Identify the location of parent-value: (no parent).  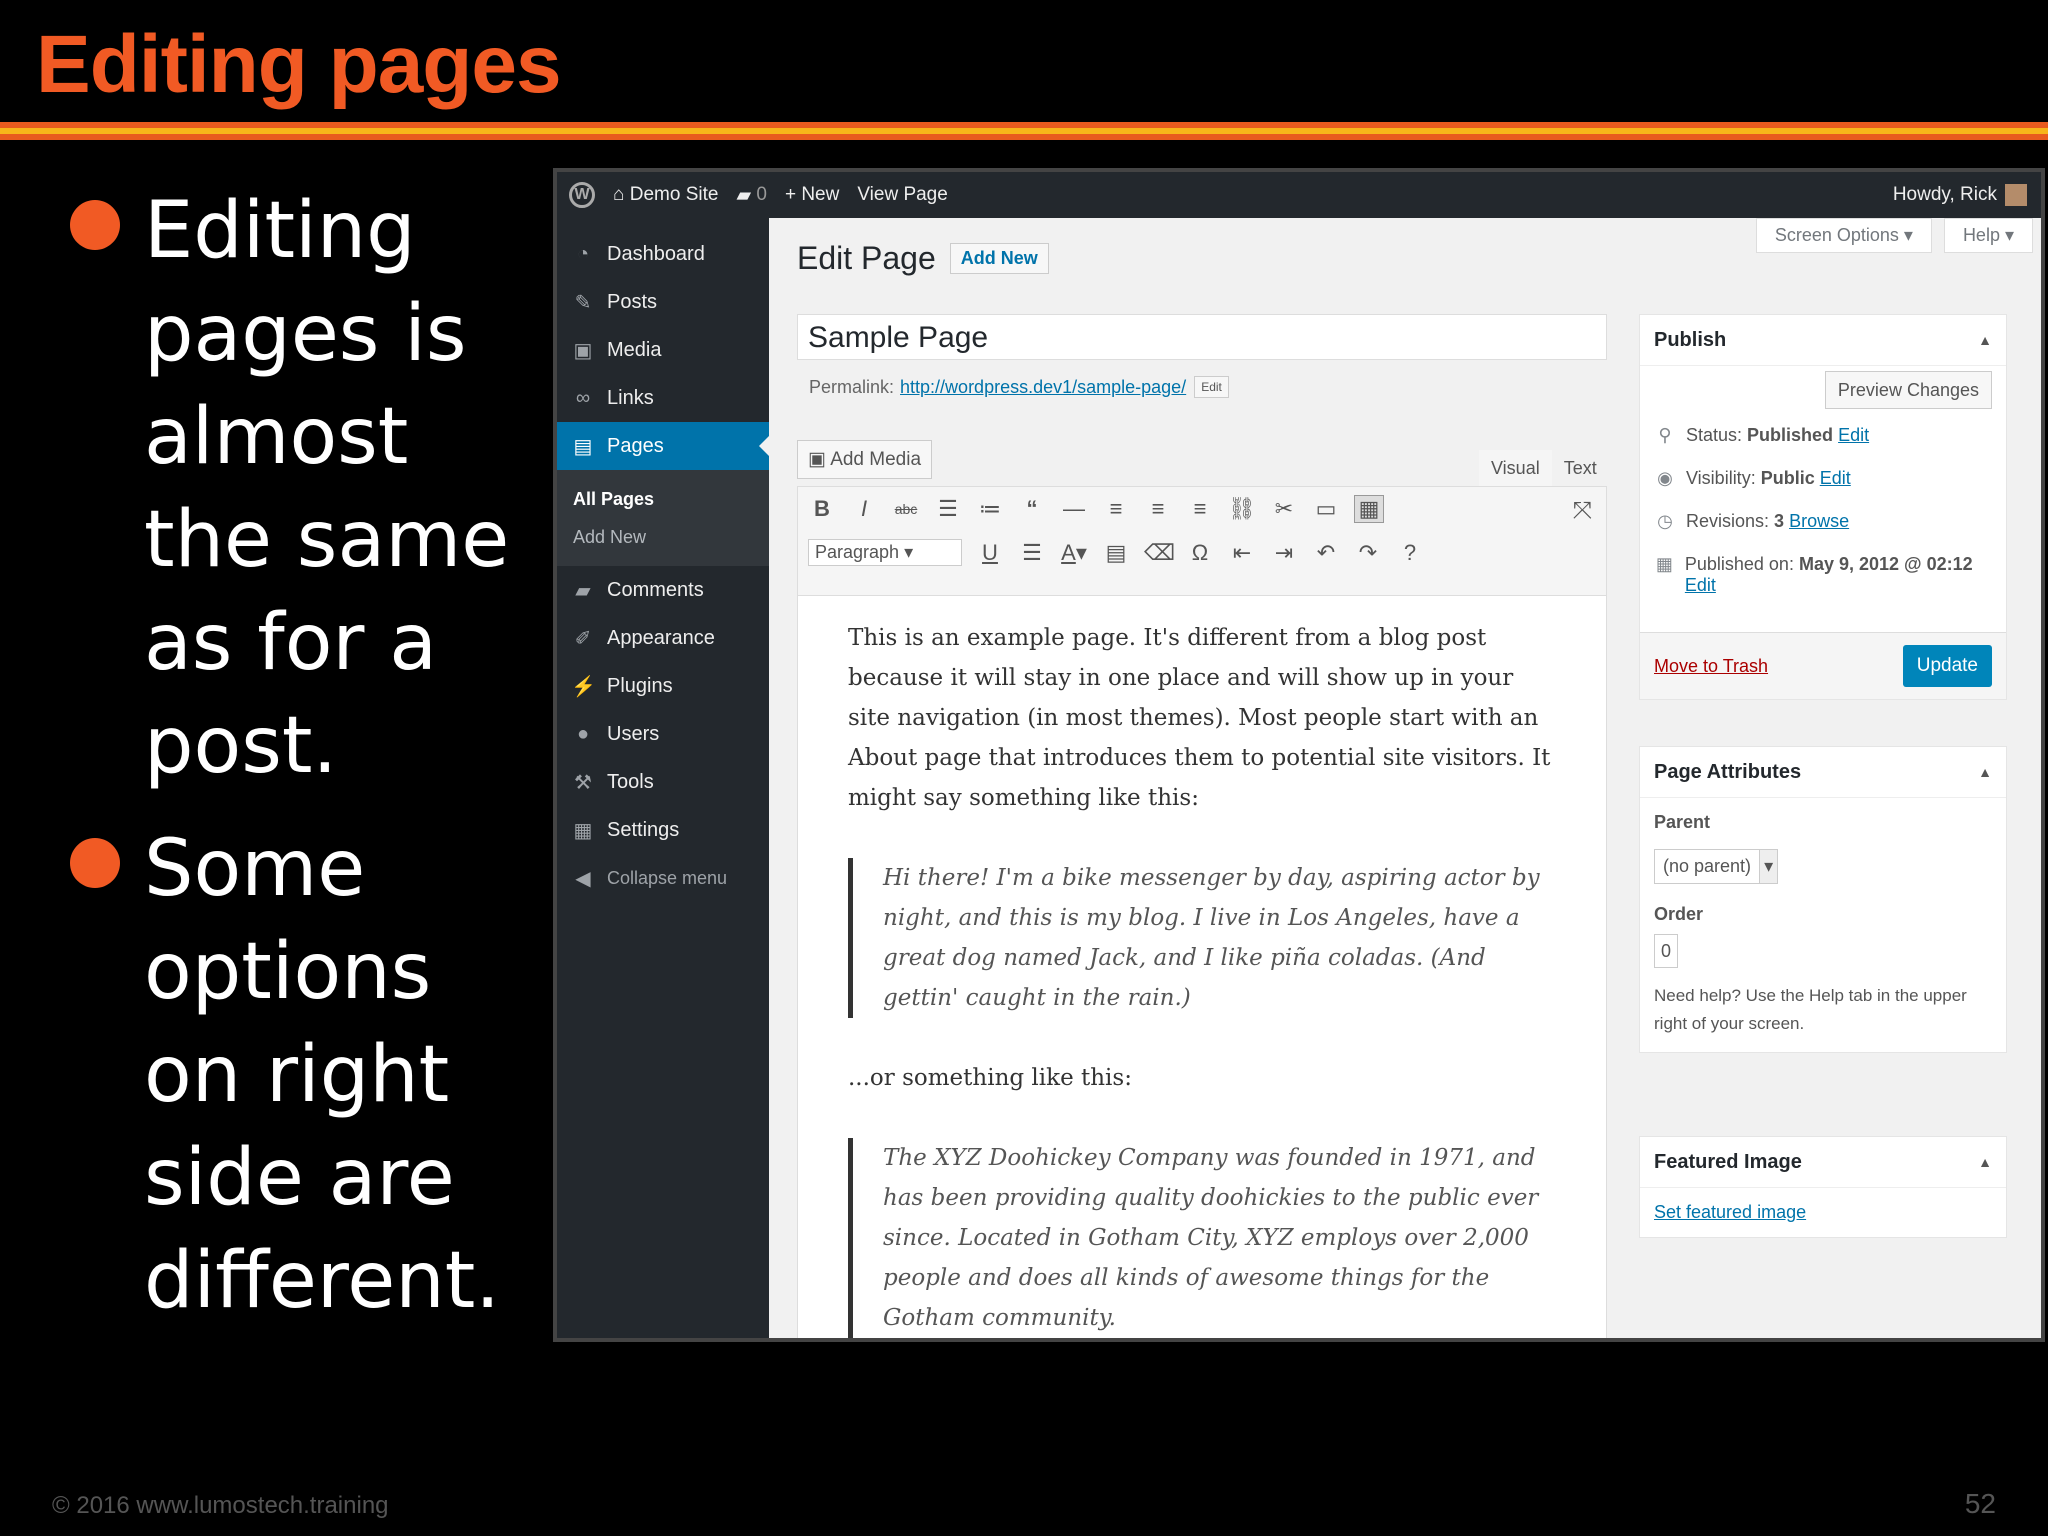
(1707, 866).